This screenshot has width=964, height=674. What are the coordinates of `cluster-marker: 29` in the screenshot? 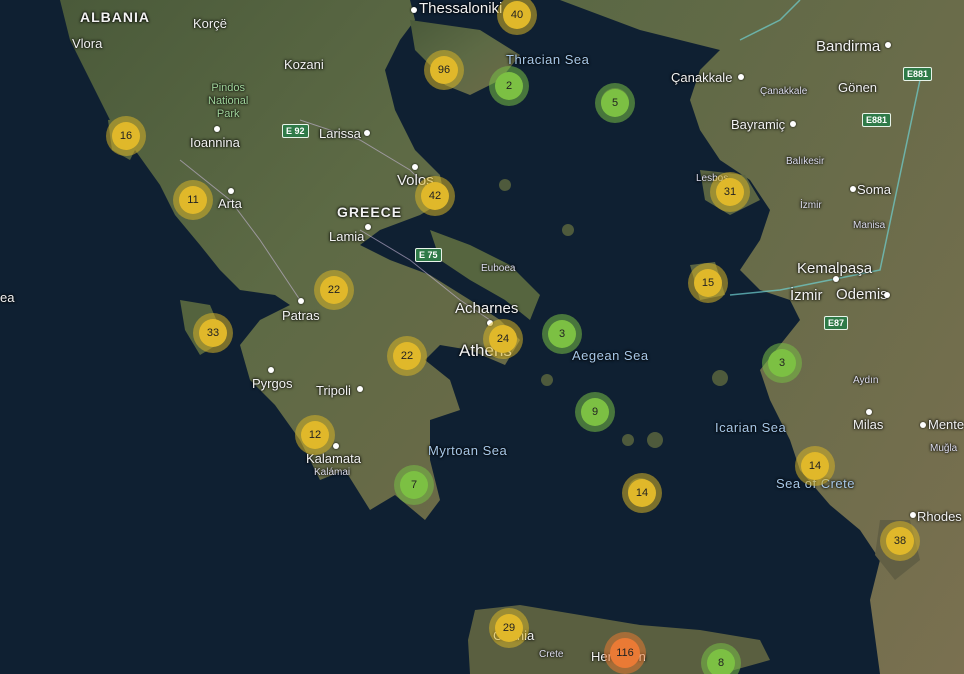 It's located at (509, 628).